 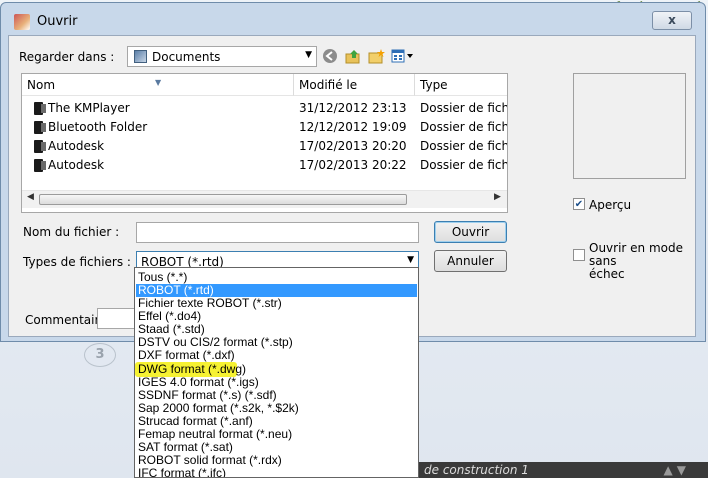 I want to click on file-modified: 17/02/2013 20:20, so click(x=353, y=146).